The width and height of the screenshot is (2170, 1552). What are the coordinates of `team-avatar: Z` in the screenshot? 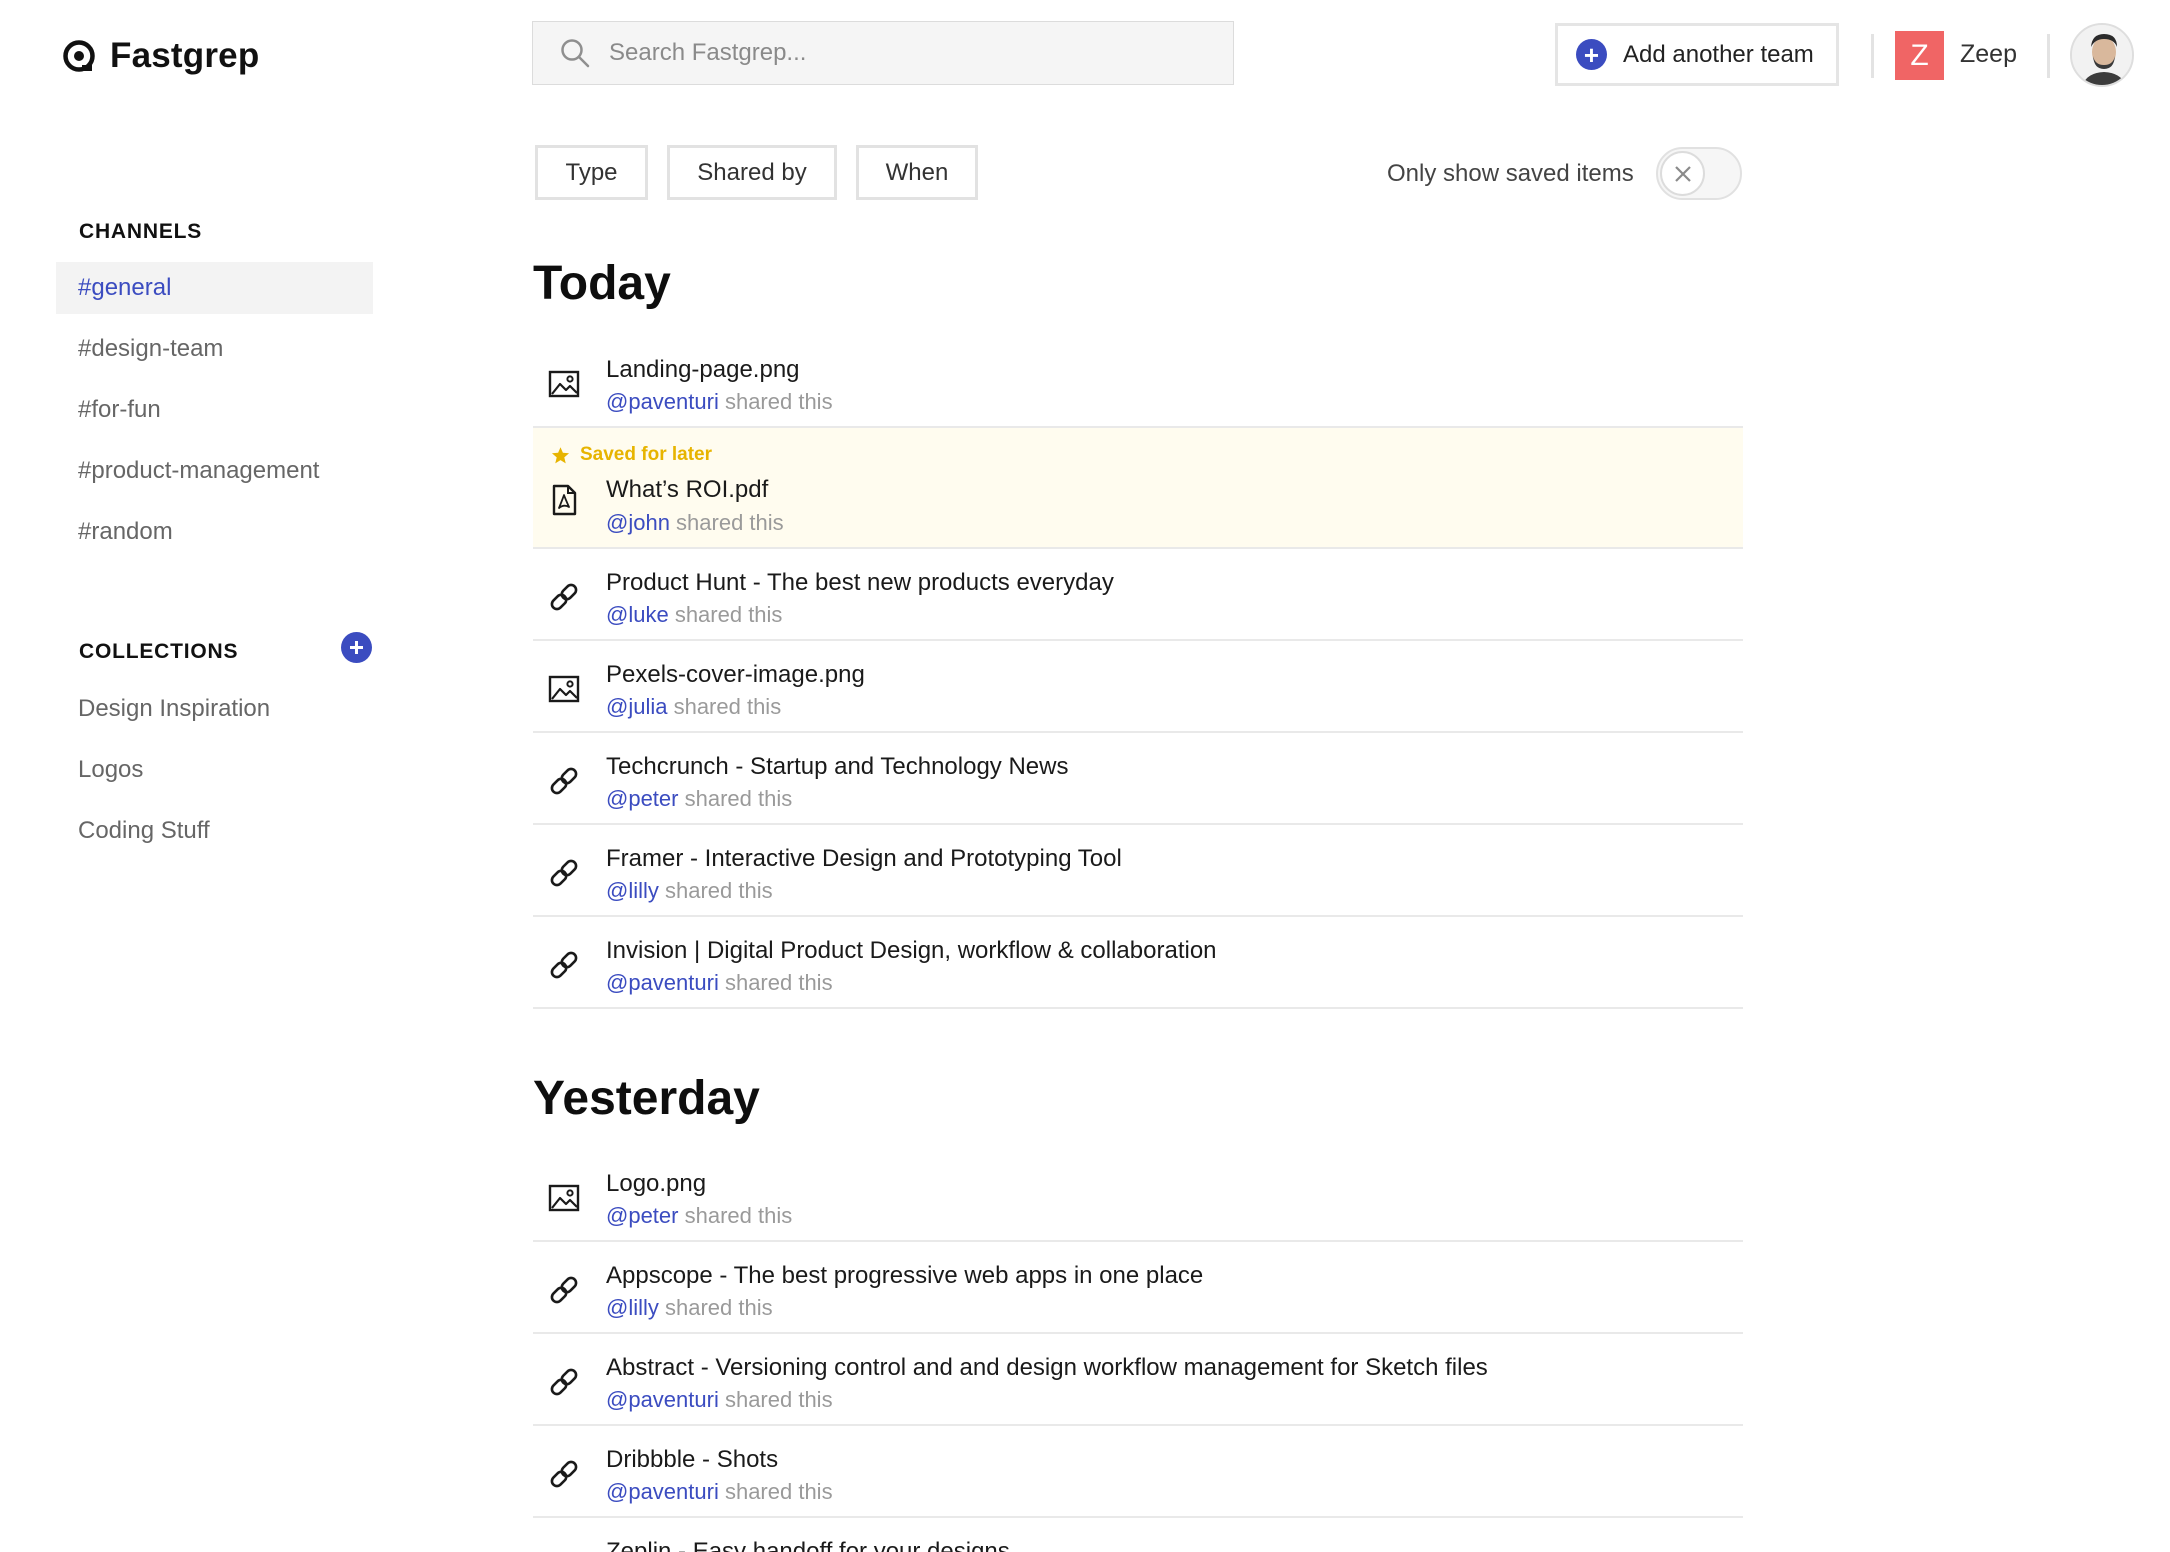 It's located at (1919, 55).